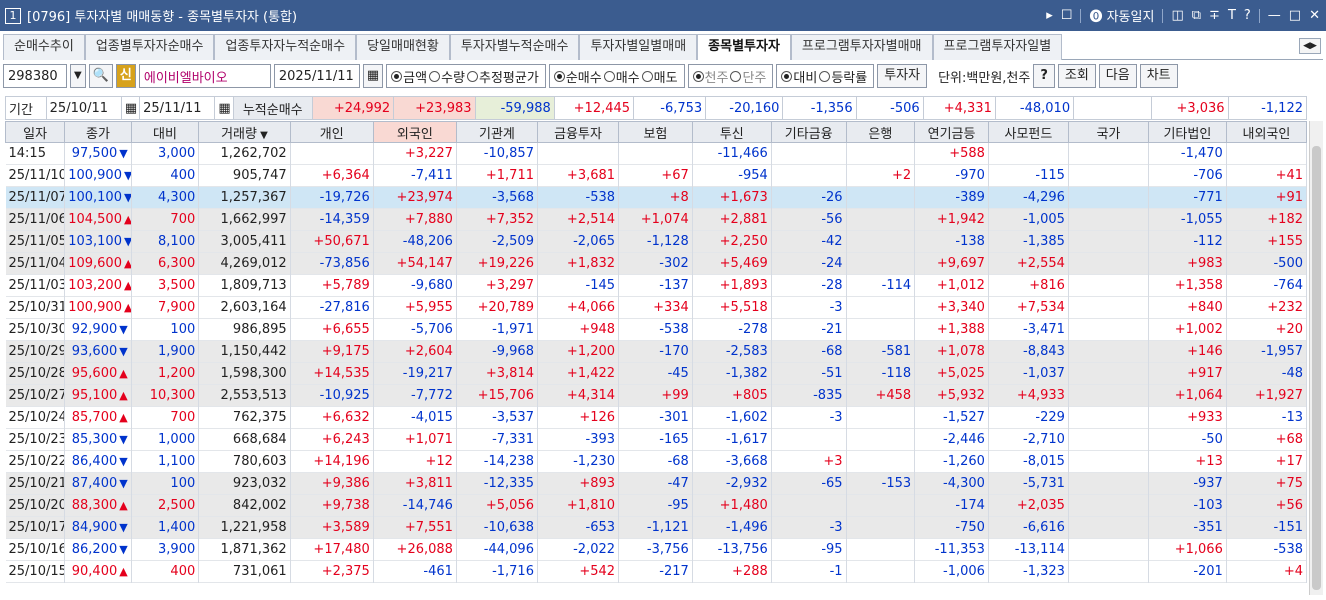  What do you see at coordinates (638, 47) in the screenshot?
I see `tab-6: 투자자별일별매매` at bounding box center [638, 47].